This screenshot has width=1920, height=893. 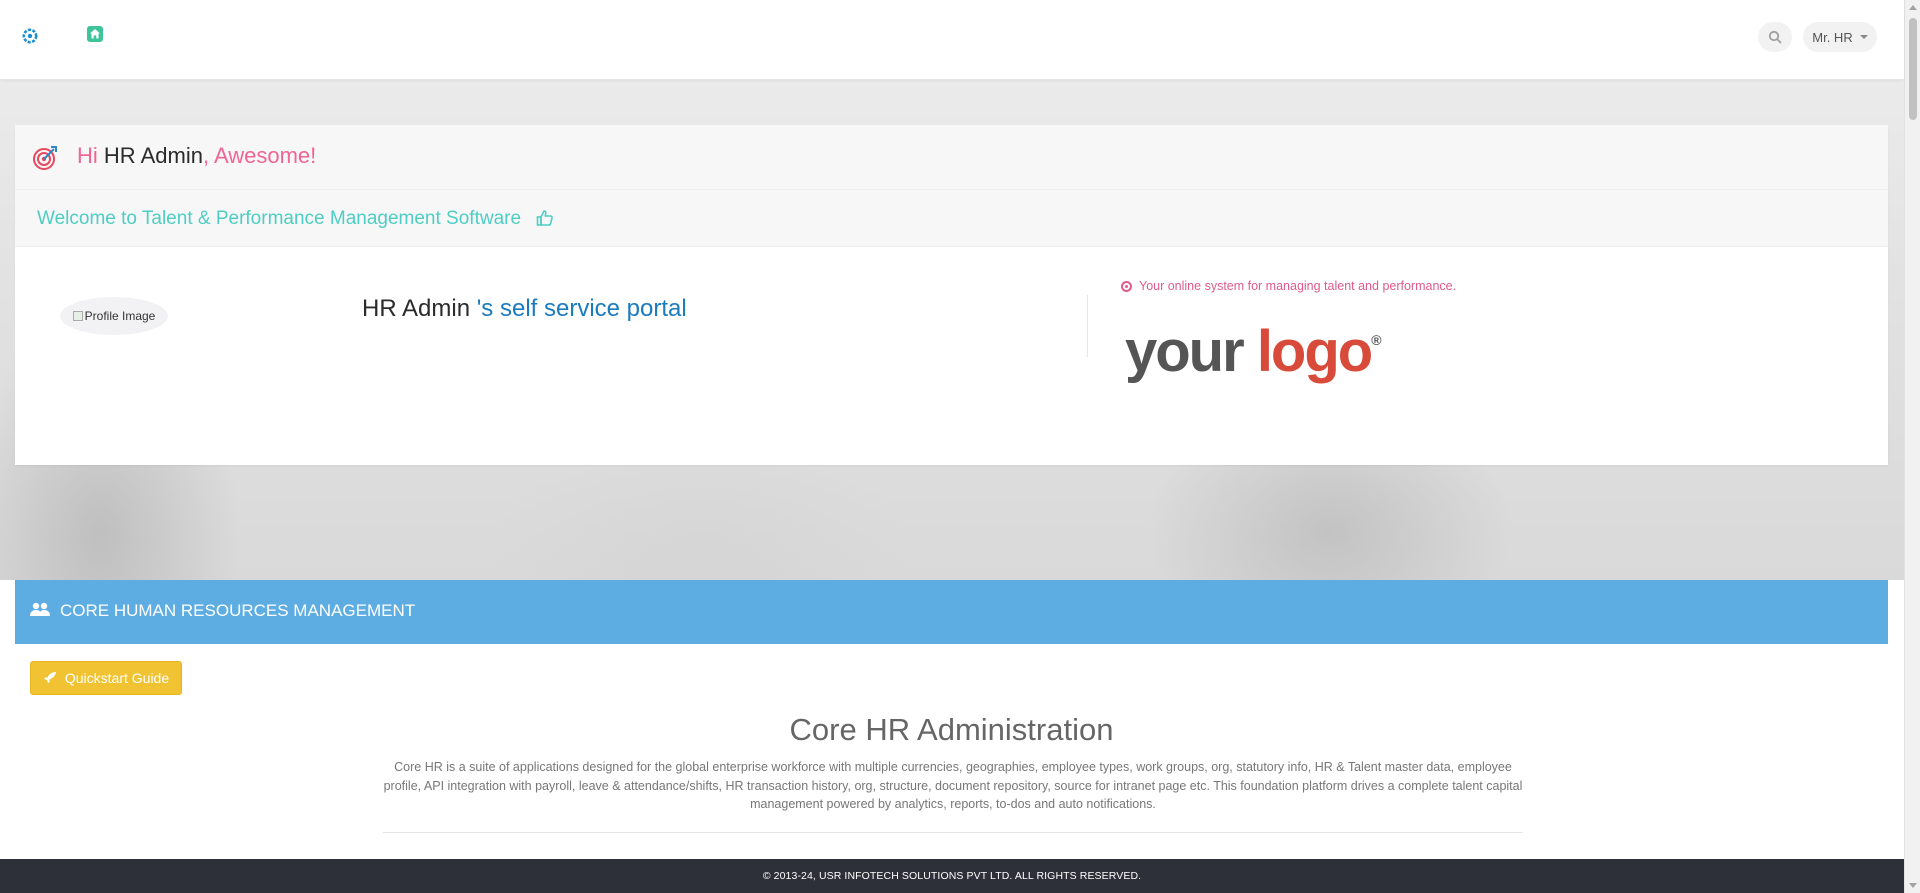 What do you see at coordinates (1126, 286) in the screenshot?
I see `dot-circle-icon` at bounding box center [1126, 286].